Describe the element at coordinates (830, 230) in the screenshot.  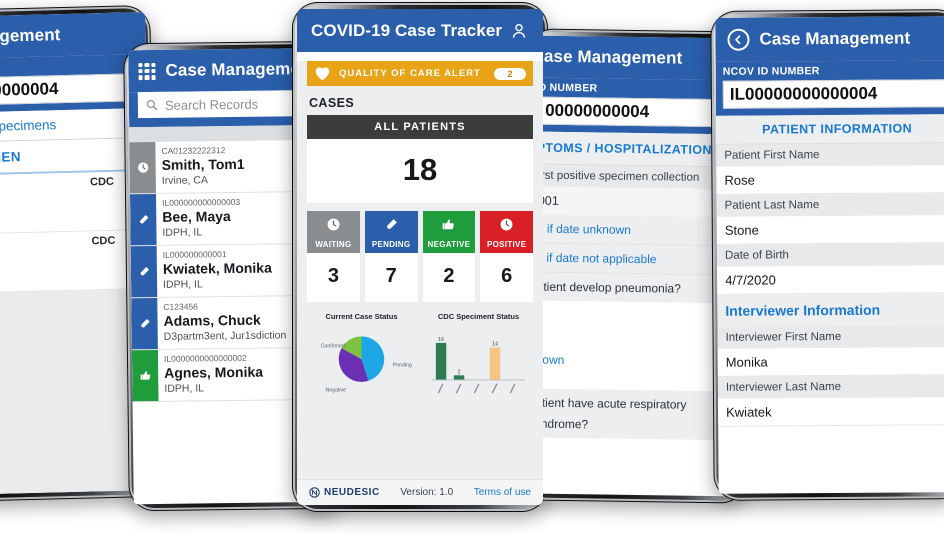
I see `patient-field-input-1: Stone` at that location.